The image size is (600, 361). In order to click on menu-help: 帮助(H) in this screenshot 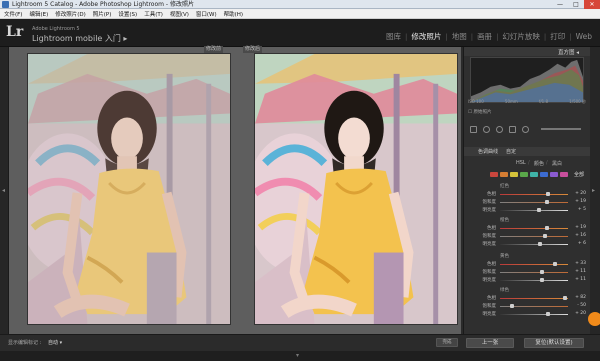, I will do `click(233, 14)`.